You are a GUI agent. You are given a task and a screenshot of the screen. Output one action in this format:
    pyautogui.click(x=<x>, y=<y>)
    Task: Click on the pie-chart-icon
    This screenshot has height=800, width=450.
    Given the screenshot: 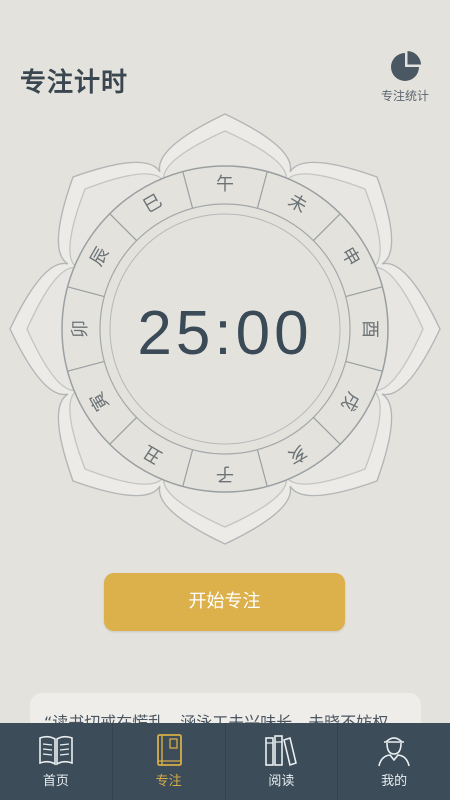 What is the action you would take?
    pyautogui.click(x=406, y=66)
    